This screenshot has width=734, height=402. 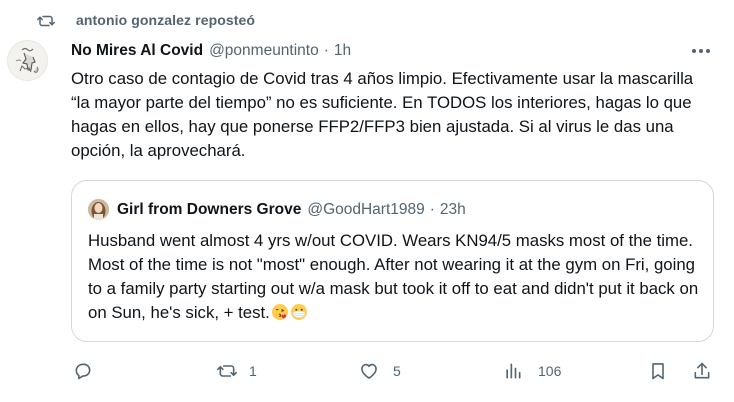 I want to click on bookmark-icon, so click(x=658, y=371).